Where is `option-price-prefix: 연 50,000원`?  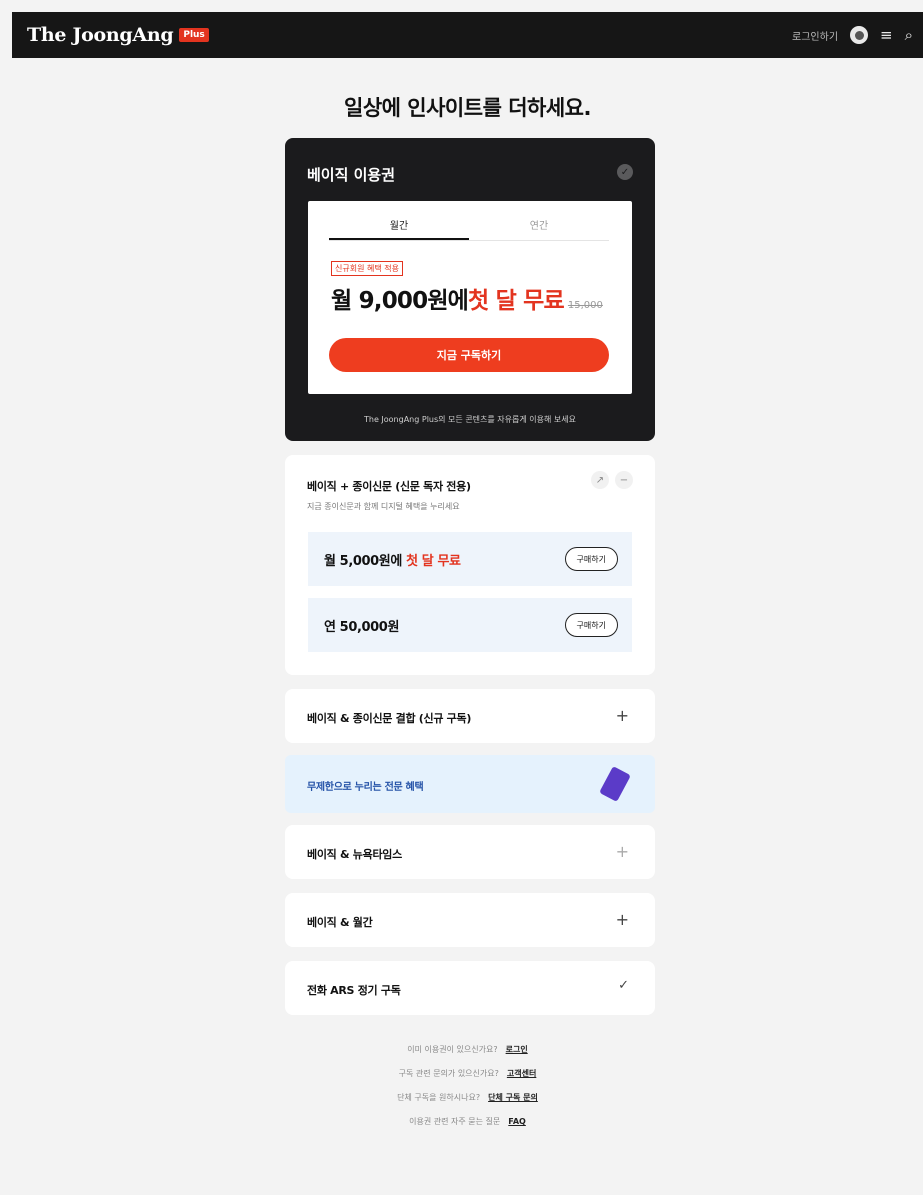
option-price-prefix: 연 50,000원 is located at coordinates (362, 627).